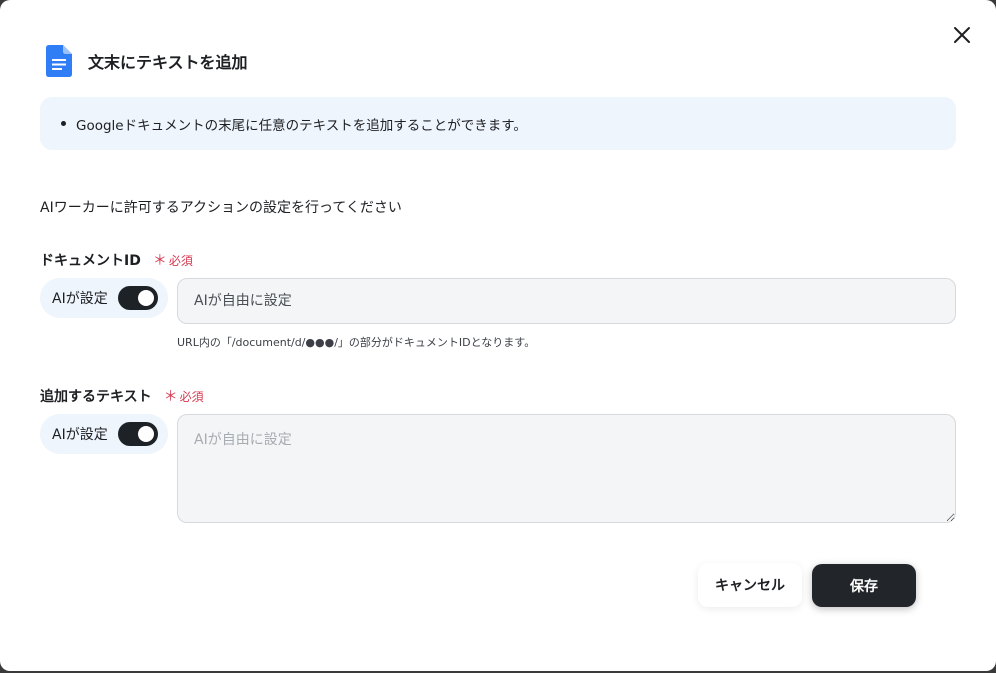  I want to click on dialog-title: 文末にテキストを追加, so click(168, 62).